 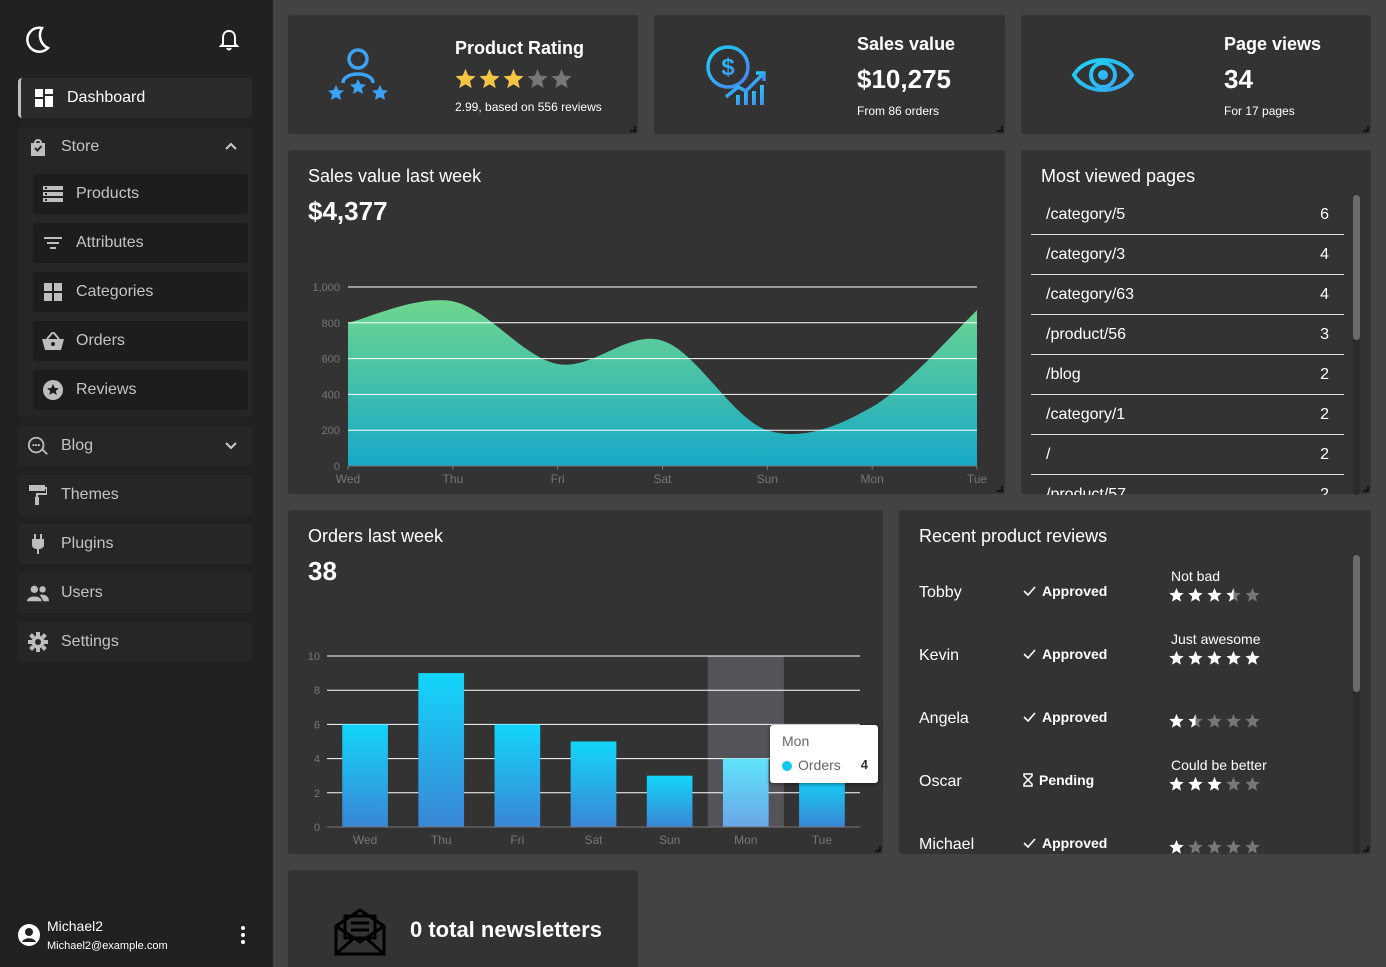 What do you see at coordinates (229, 40) in the screenshot?
I see `bell-icon` at bounding box center [229, 40].